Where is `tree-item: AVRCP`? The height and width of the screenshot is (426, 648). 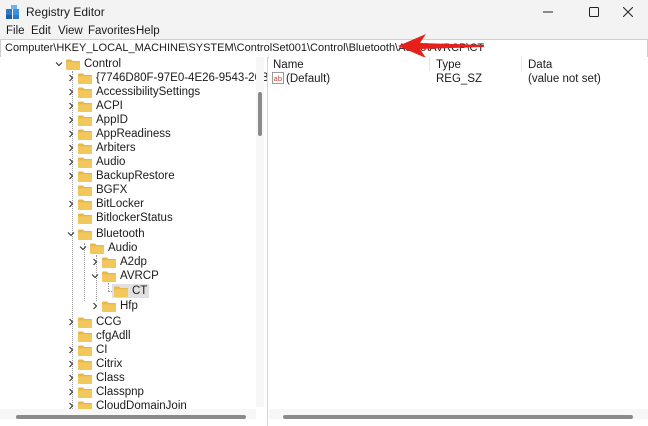
tree-item: AVRCP is located at coordinates (124, 276).